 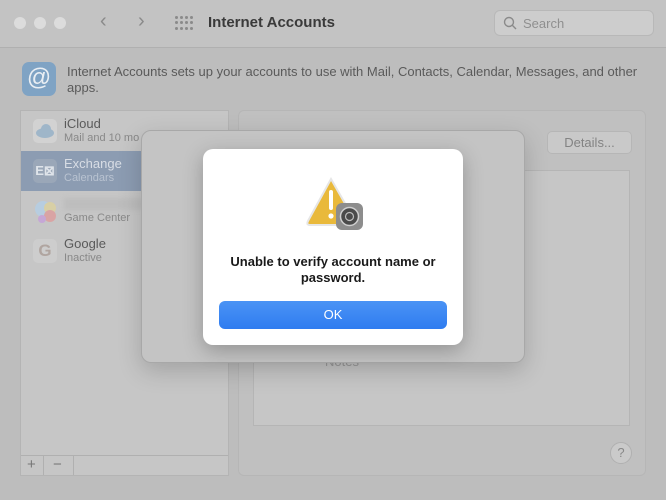 I want to click on zoom-button, so click(x=60, y=23).